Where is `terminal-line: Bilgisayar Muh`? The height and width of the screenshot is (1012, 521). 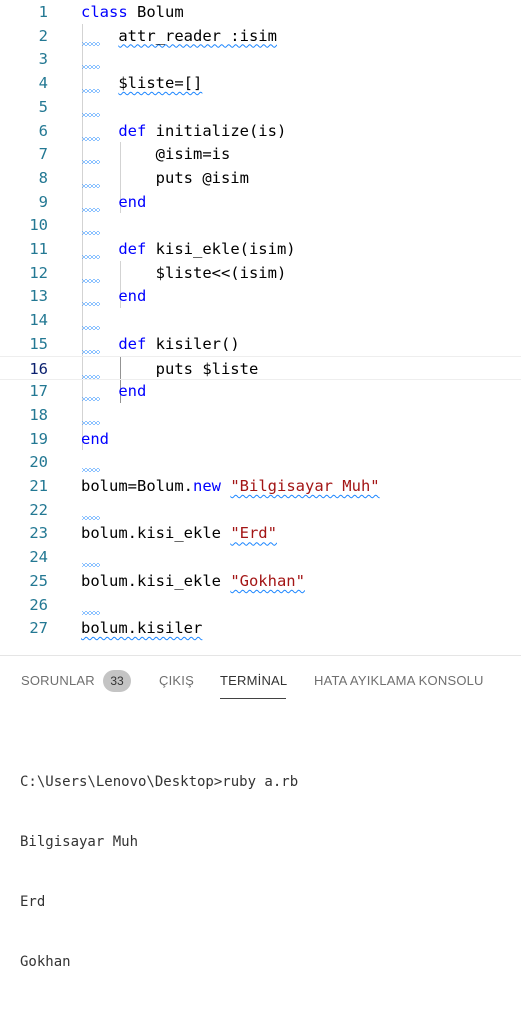 terminal-line: Bilgisayar Muh is located at coordinates (79, 842).